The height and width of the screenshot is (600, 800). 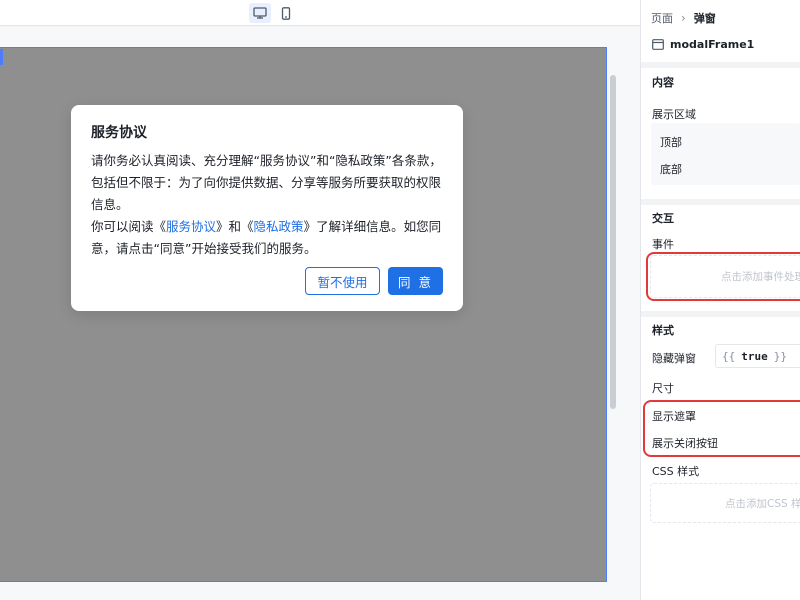 I want to click on add-css-box: 点击添加CSS 样, so click(x=725, y=503).